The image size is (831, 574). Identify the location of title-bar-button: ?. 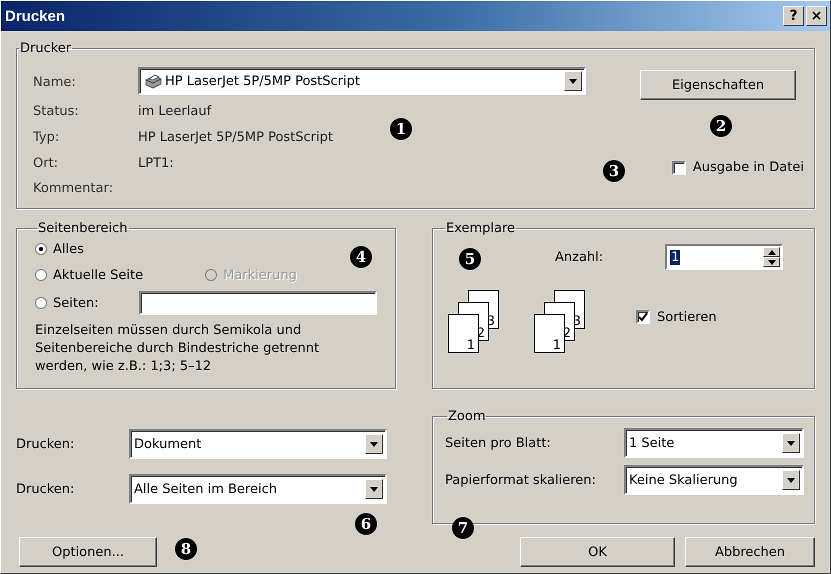
(793, 16).